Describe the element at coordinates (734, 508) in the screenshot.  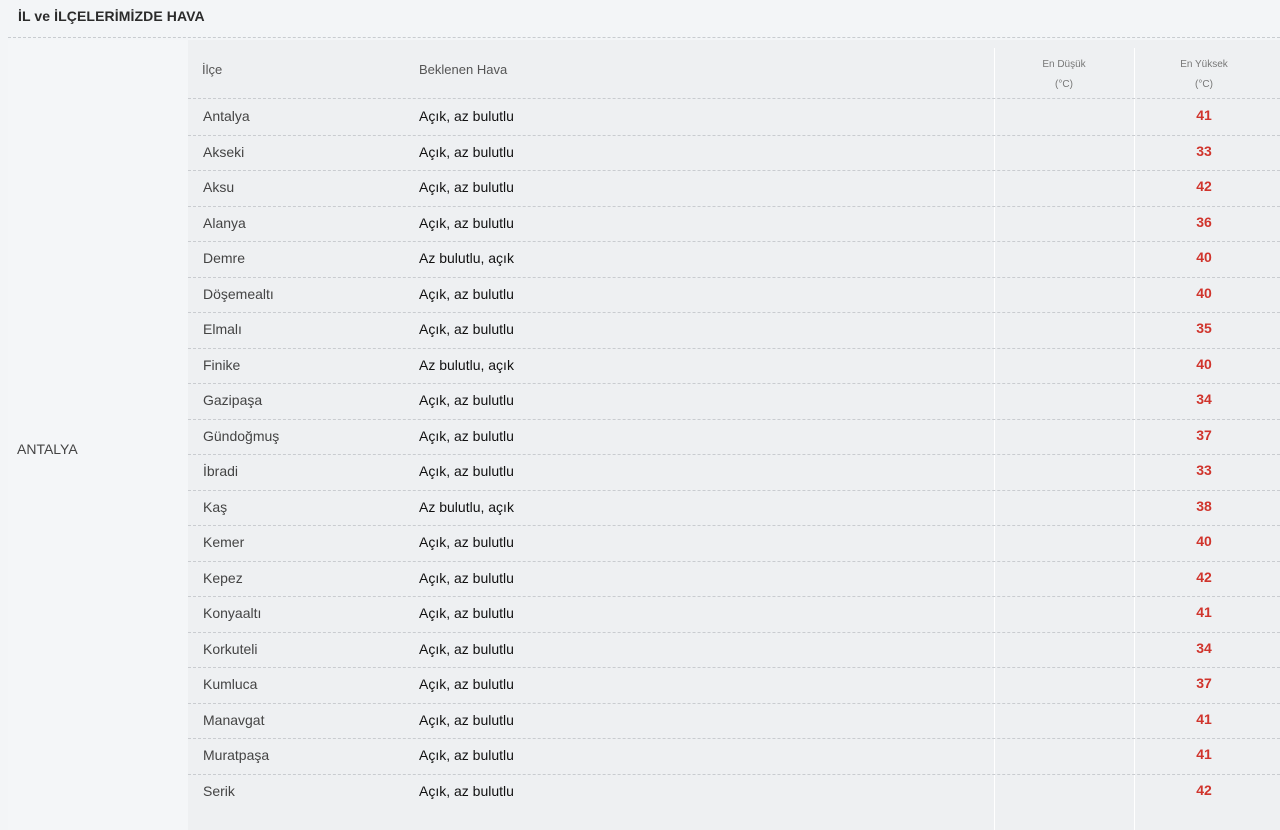
I see `table-row: Kaş Az bulutlu, açık 38` at that location.